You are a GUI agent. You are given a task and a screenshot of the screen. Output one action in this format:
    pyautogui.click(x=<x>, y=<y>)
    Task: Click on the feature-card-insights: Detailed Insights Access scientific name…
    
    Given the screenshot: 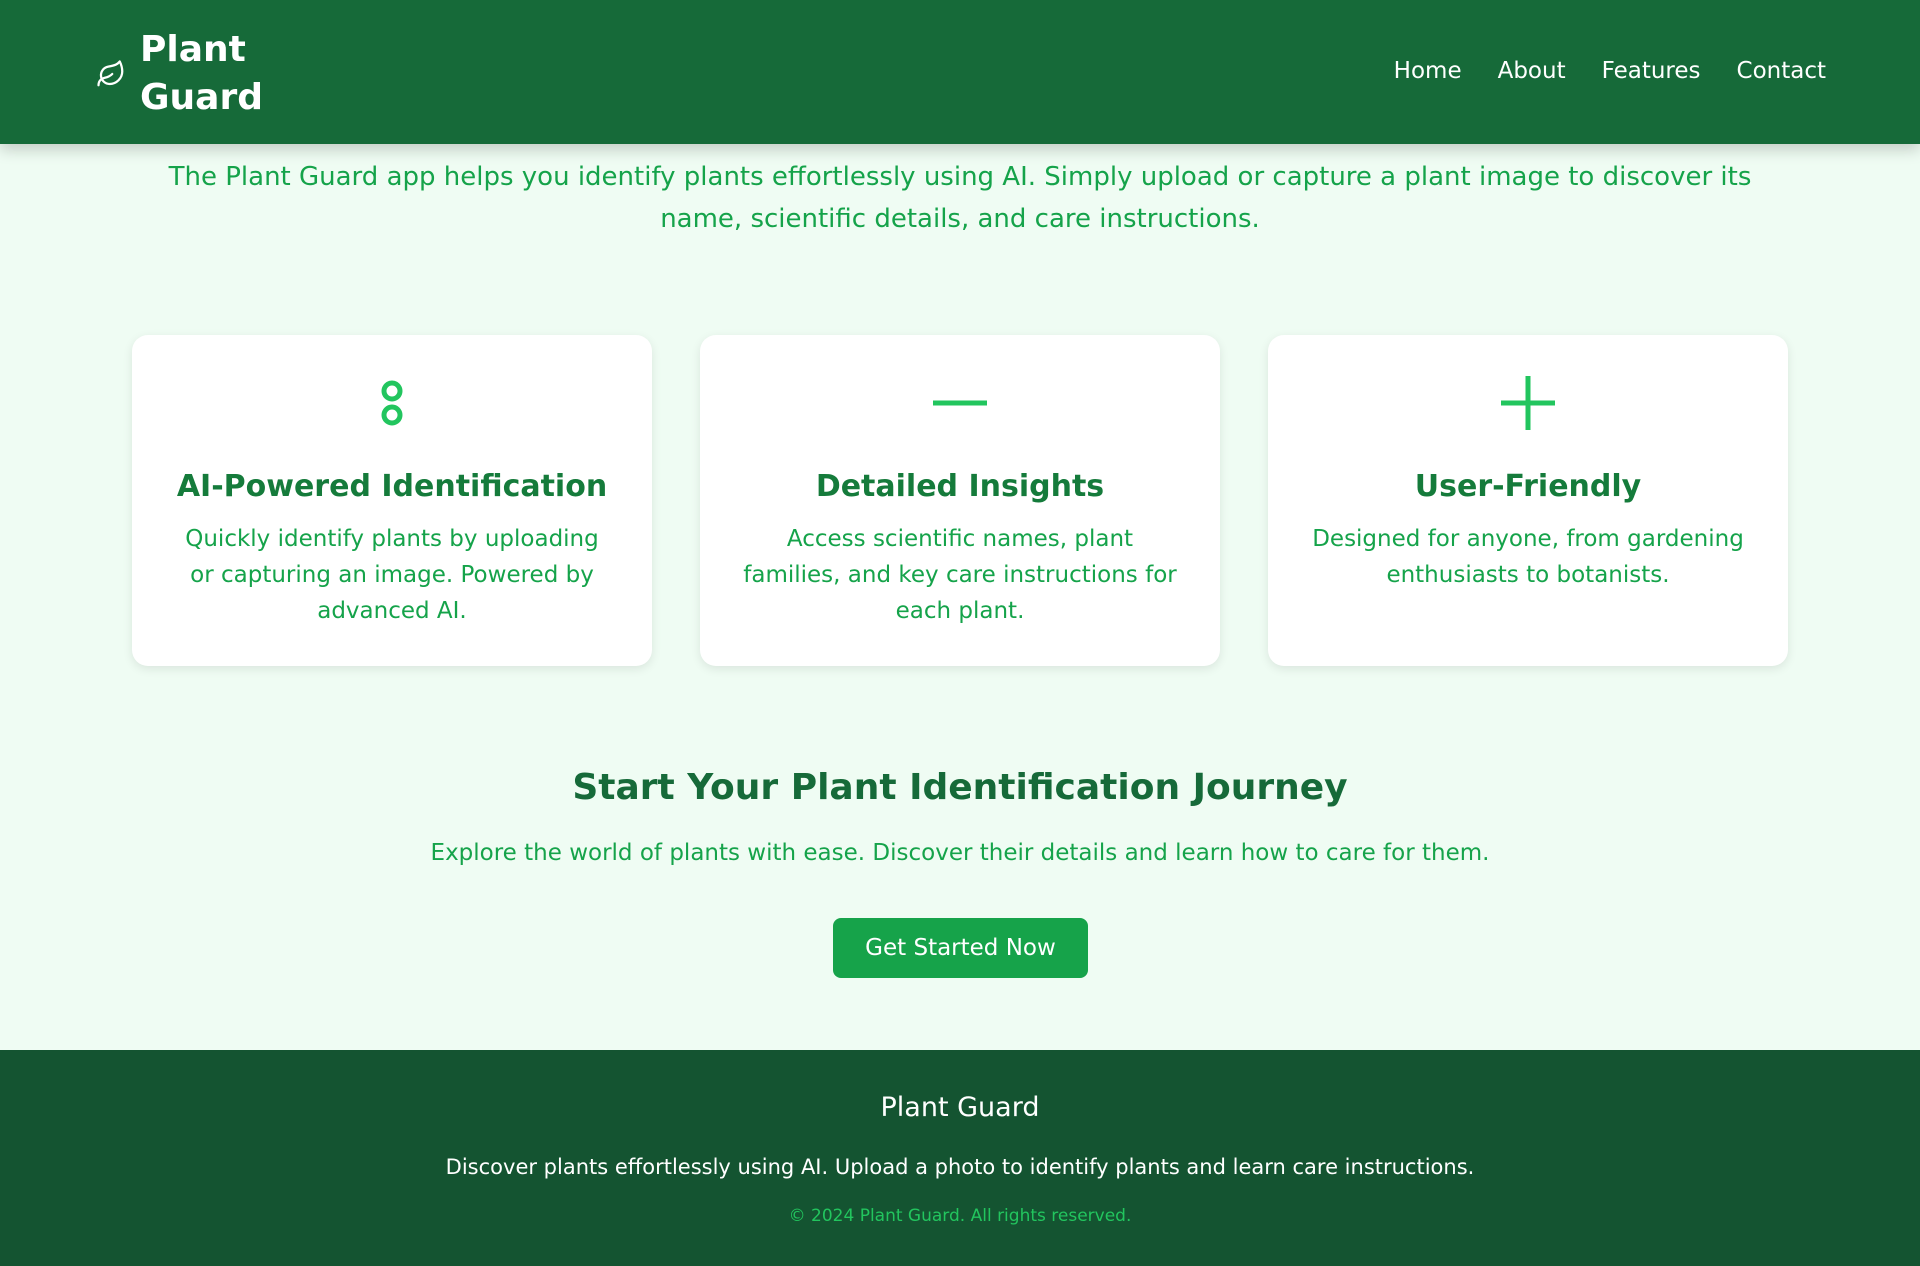 What is the action you would take?
    pyautogui.click(x=960, y=500)
    